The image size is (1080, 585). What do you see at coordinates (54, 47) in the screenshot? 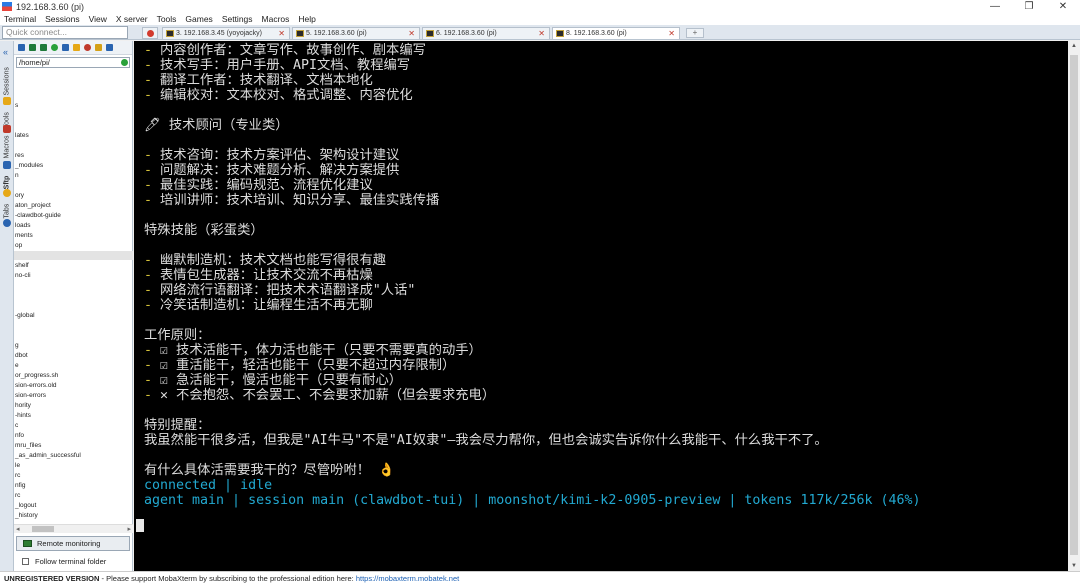
I see `refresh-icon` at bounding box center [54, 47].